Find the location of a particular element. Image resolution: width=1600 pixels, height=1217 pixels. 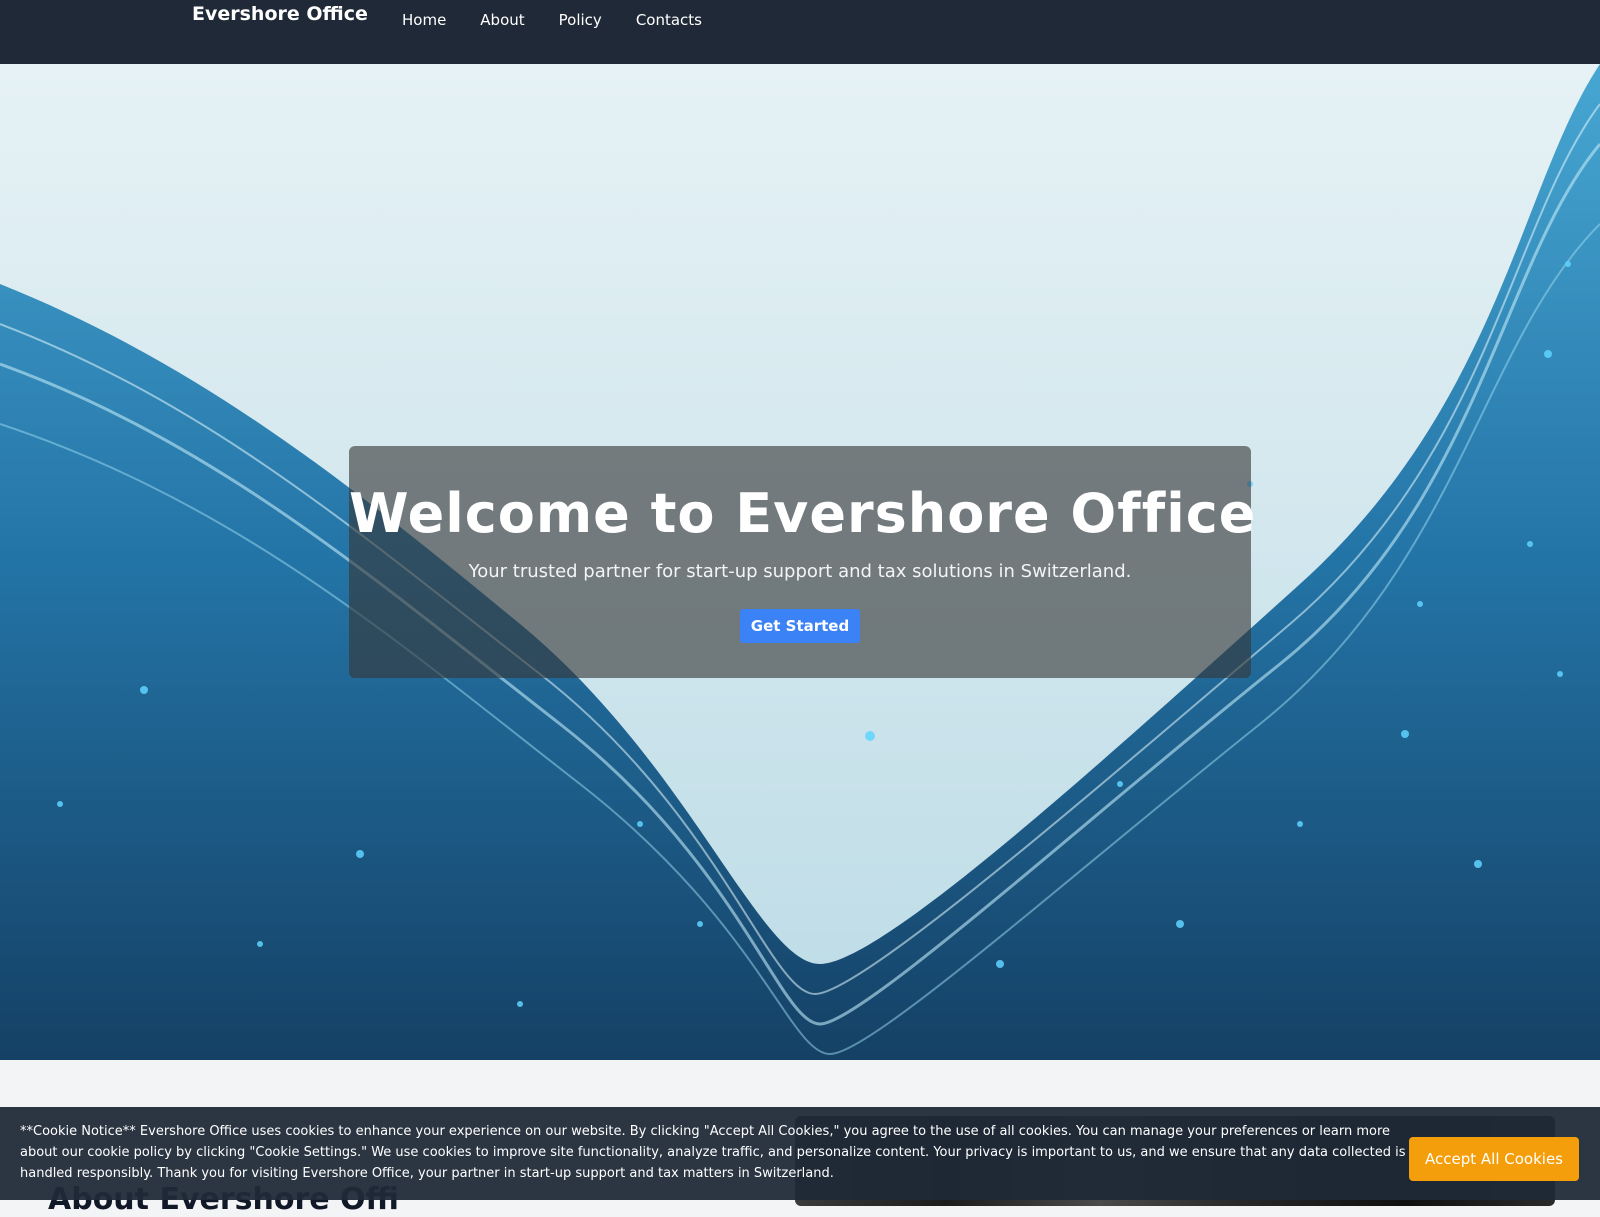

brand-logo-text: Evershore Office is located at coordinates (280, 14).